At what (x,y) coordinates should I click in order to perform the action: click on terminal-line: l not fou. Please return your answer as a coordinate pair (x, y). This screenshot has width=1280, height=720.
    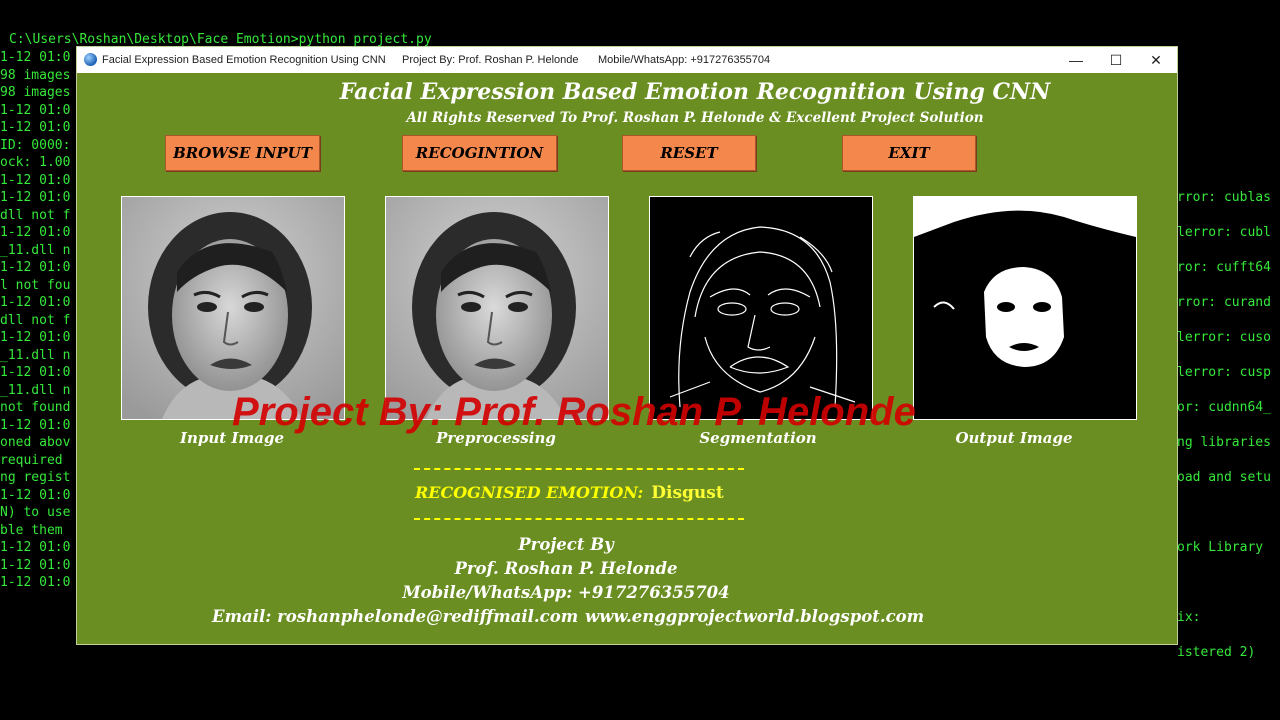
    Looking at the image, I should click on (35, 285).